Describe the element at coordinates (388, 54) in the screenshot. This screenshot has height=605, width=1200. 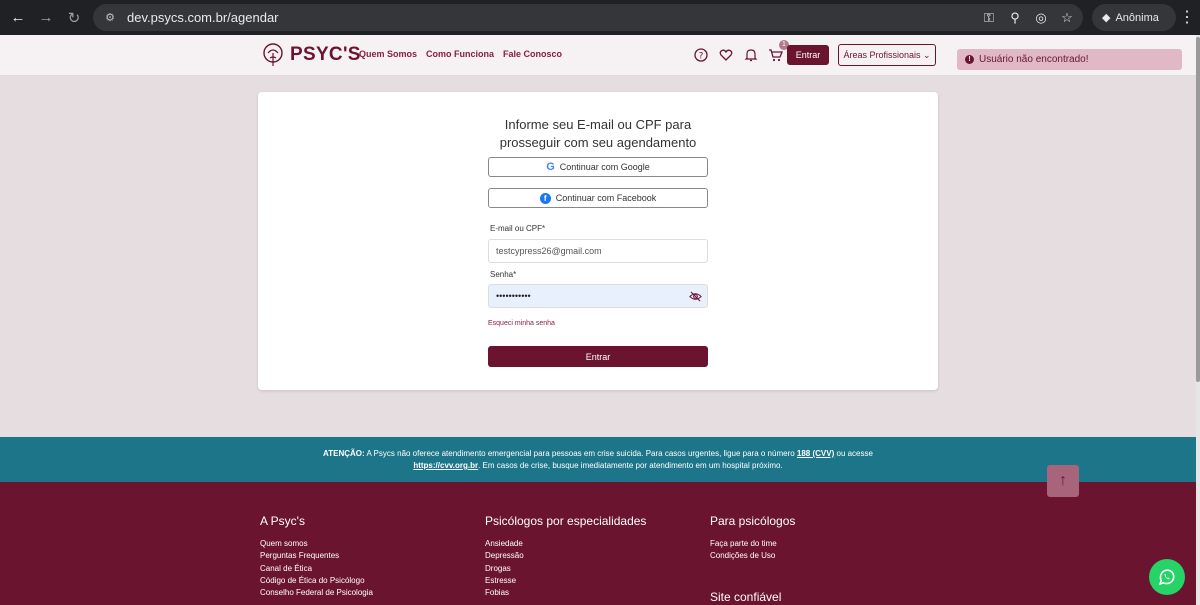
I see `nav-quem-somos: Quem Somos` at that location.